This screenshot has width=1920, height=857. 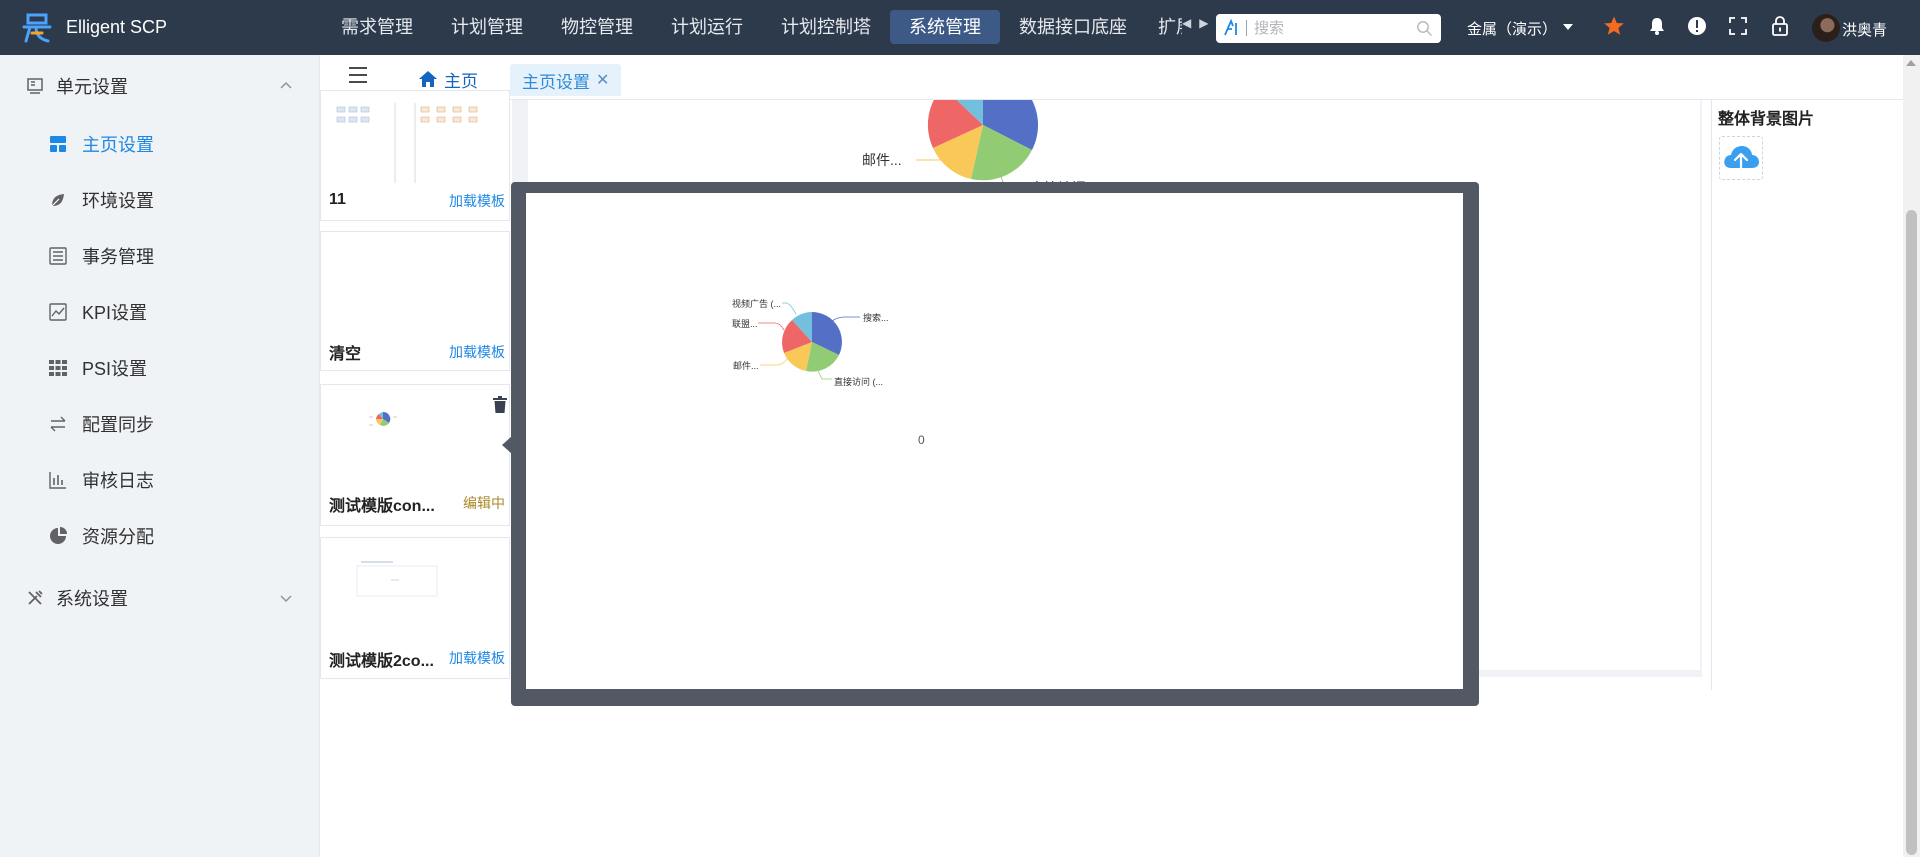 What do you see at coordinates (118, 481) in the screenshot?
I see `sidebar-item-label: 审核日志` at bounding box center [118, 481].